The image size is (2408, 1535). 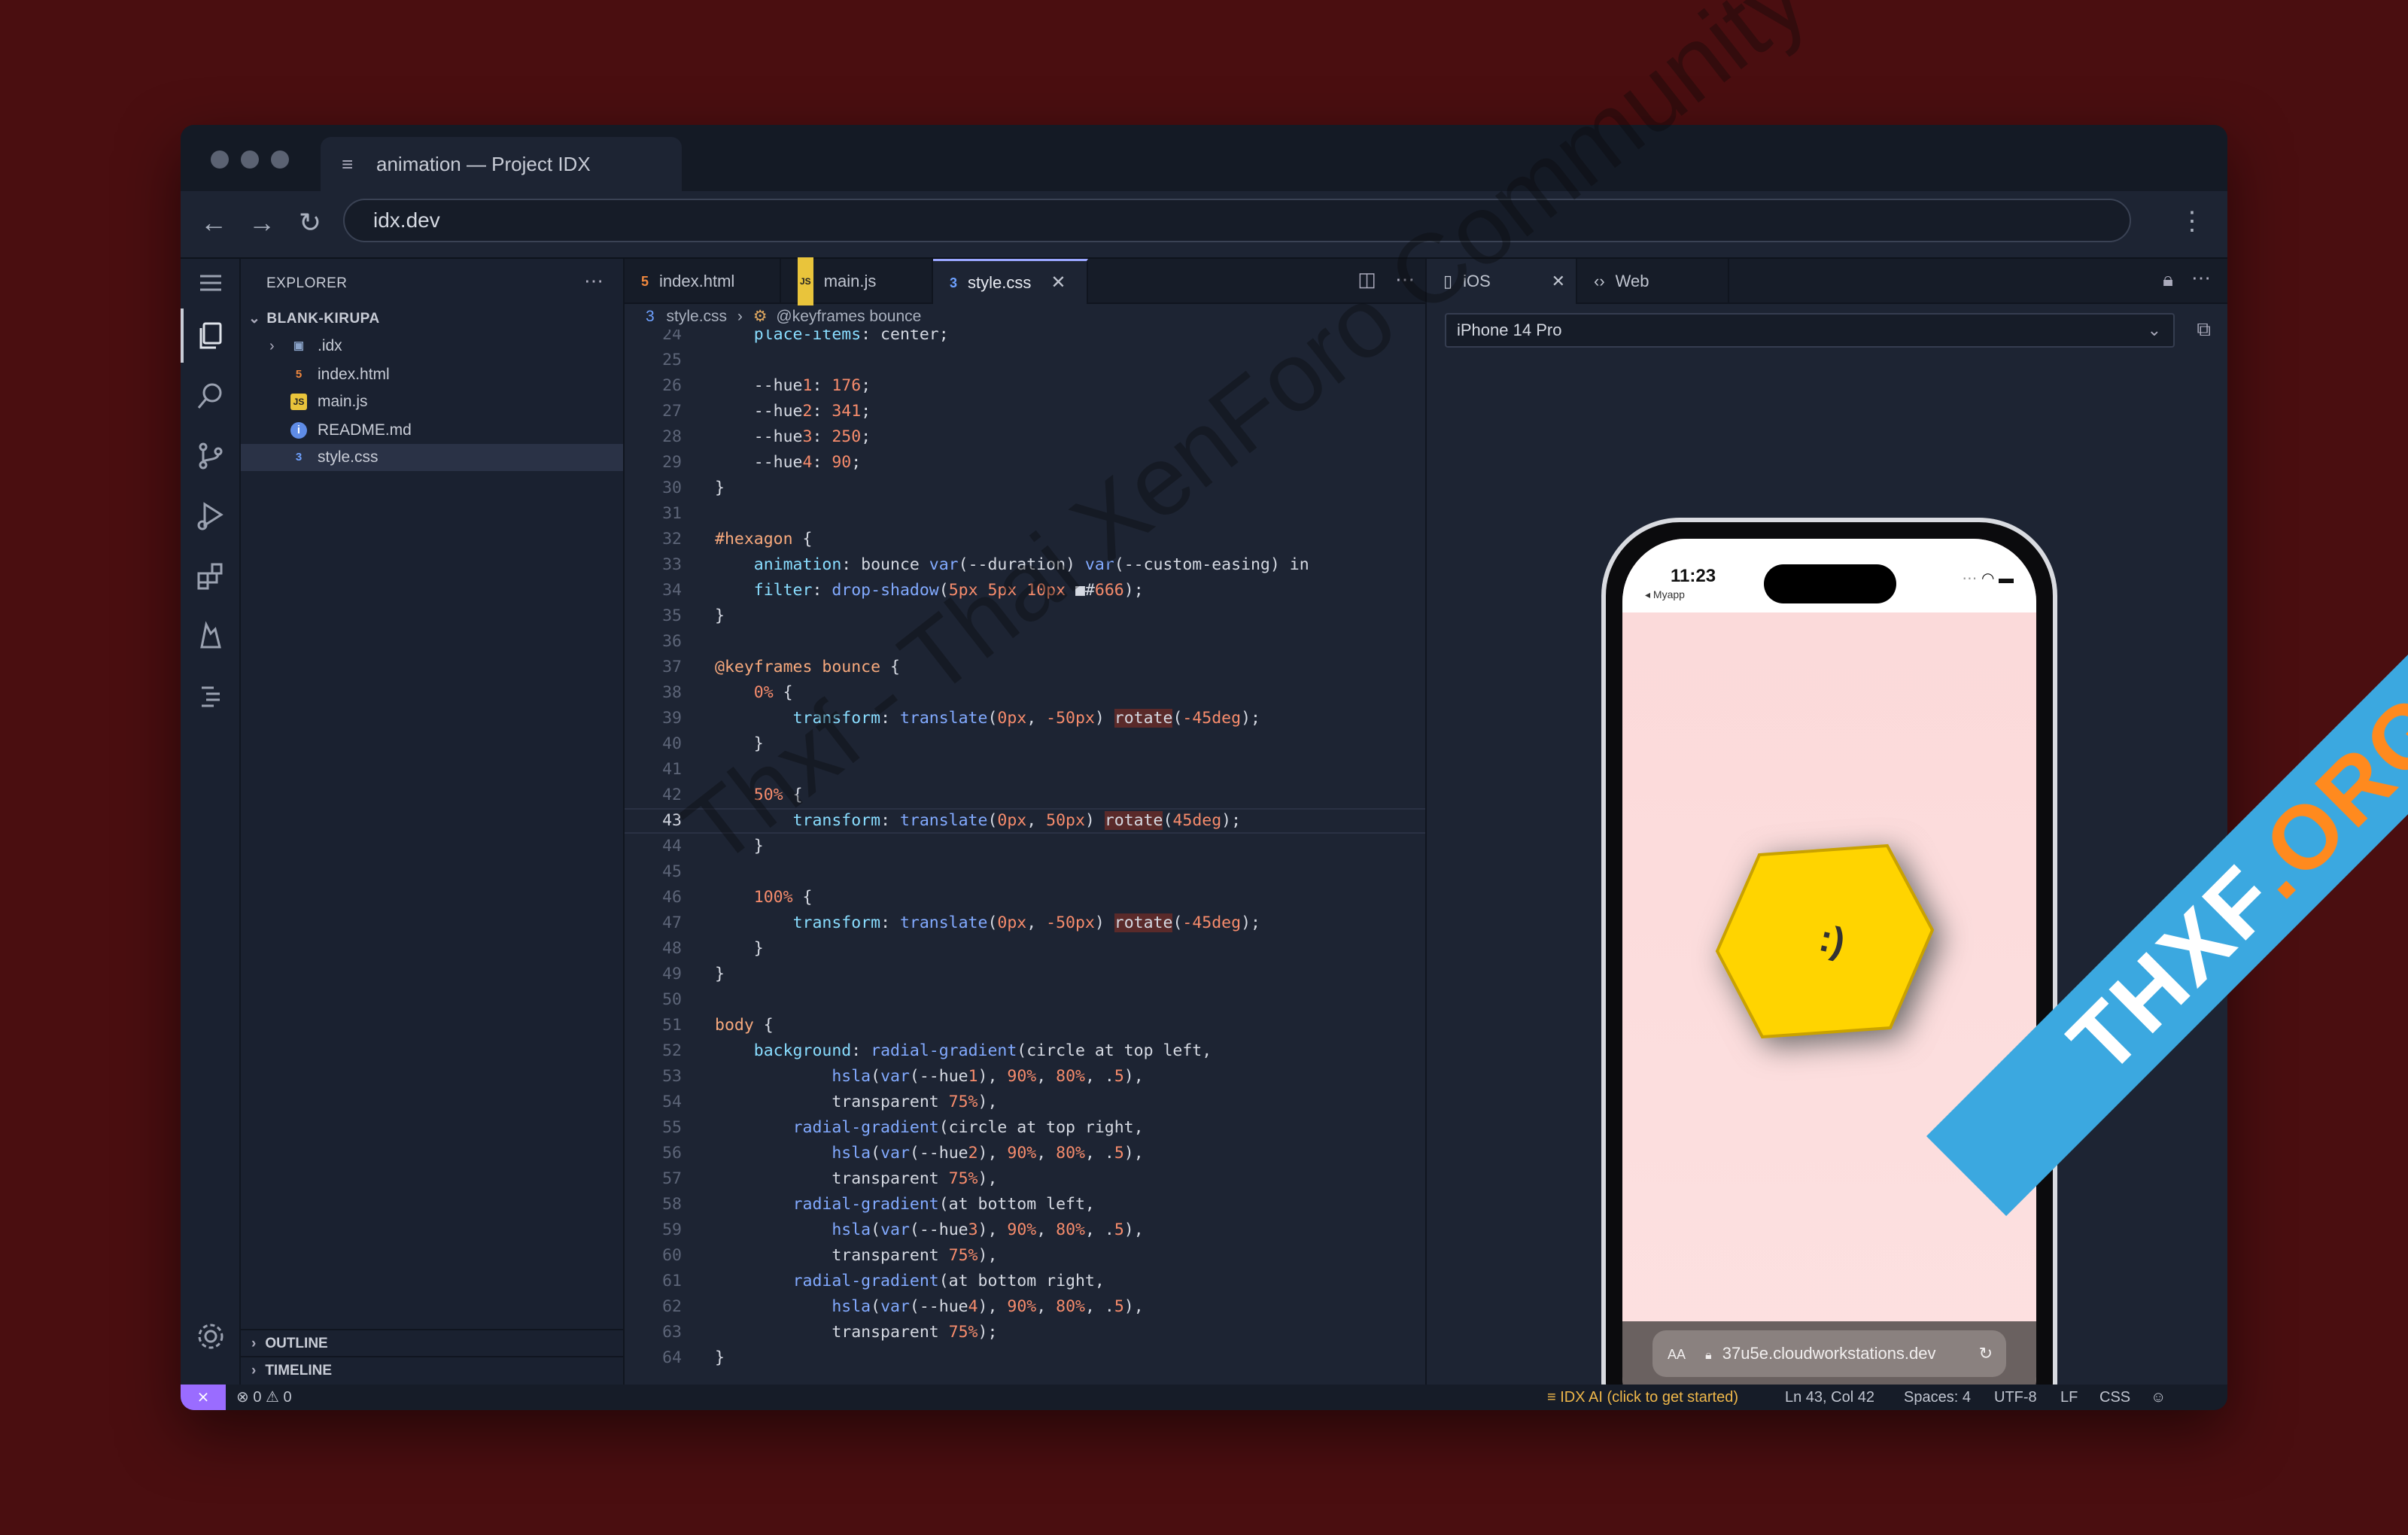 I want to click on code-line: 50, so click(x=1062, y=1000).